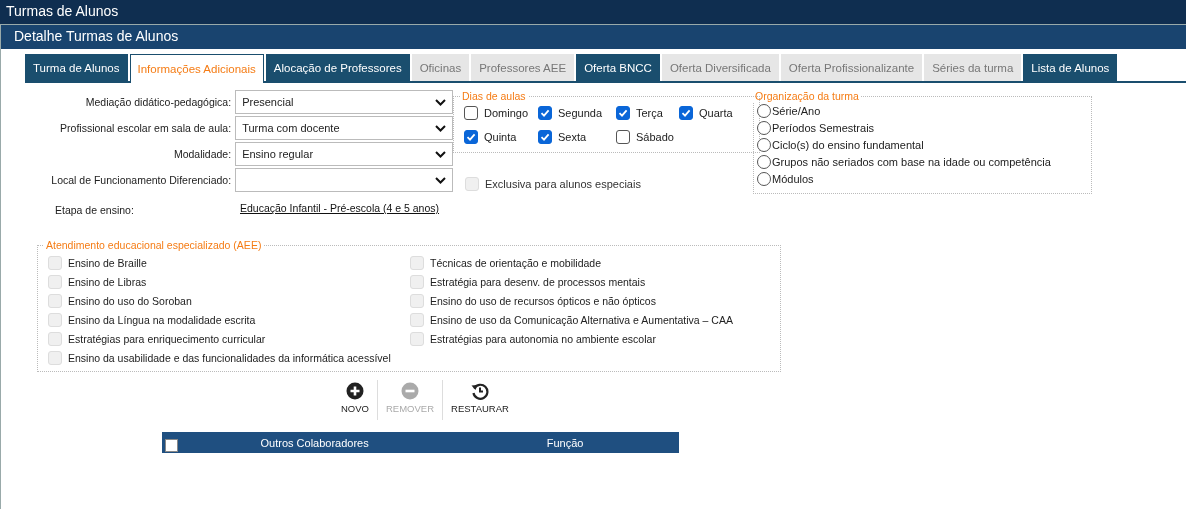 The width and height of the screenshot is (1186, 509). What do you see at coordinates (506, 113) in the screenshot?
I see `checkbox-label: Domingo` at bounding box center [506, 113].